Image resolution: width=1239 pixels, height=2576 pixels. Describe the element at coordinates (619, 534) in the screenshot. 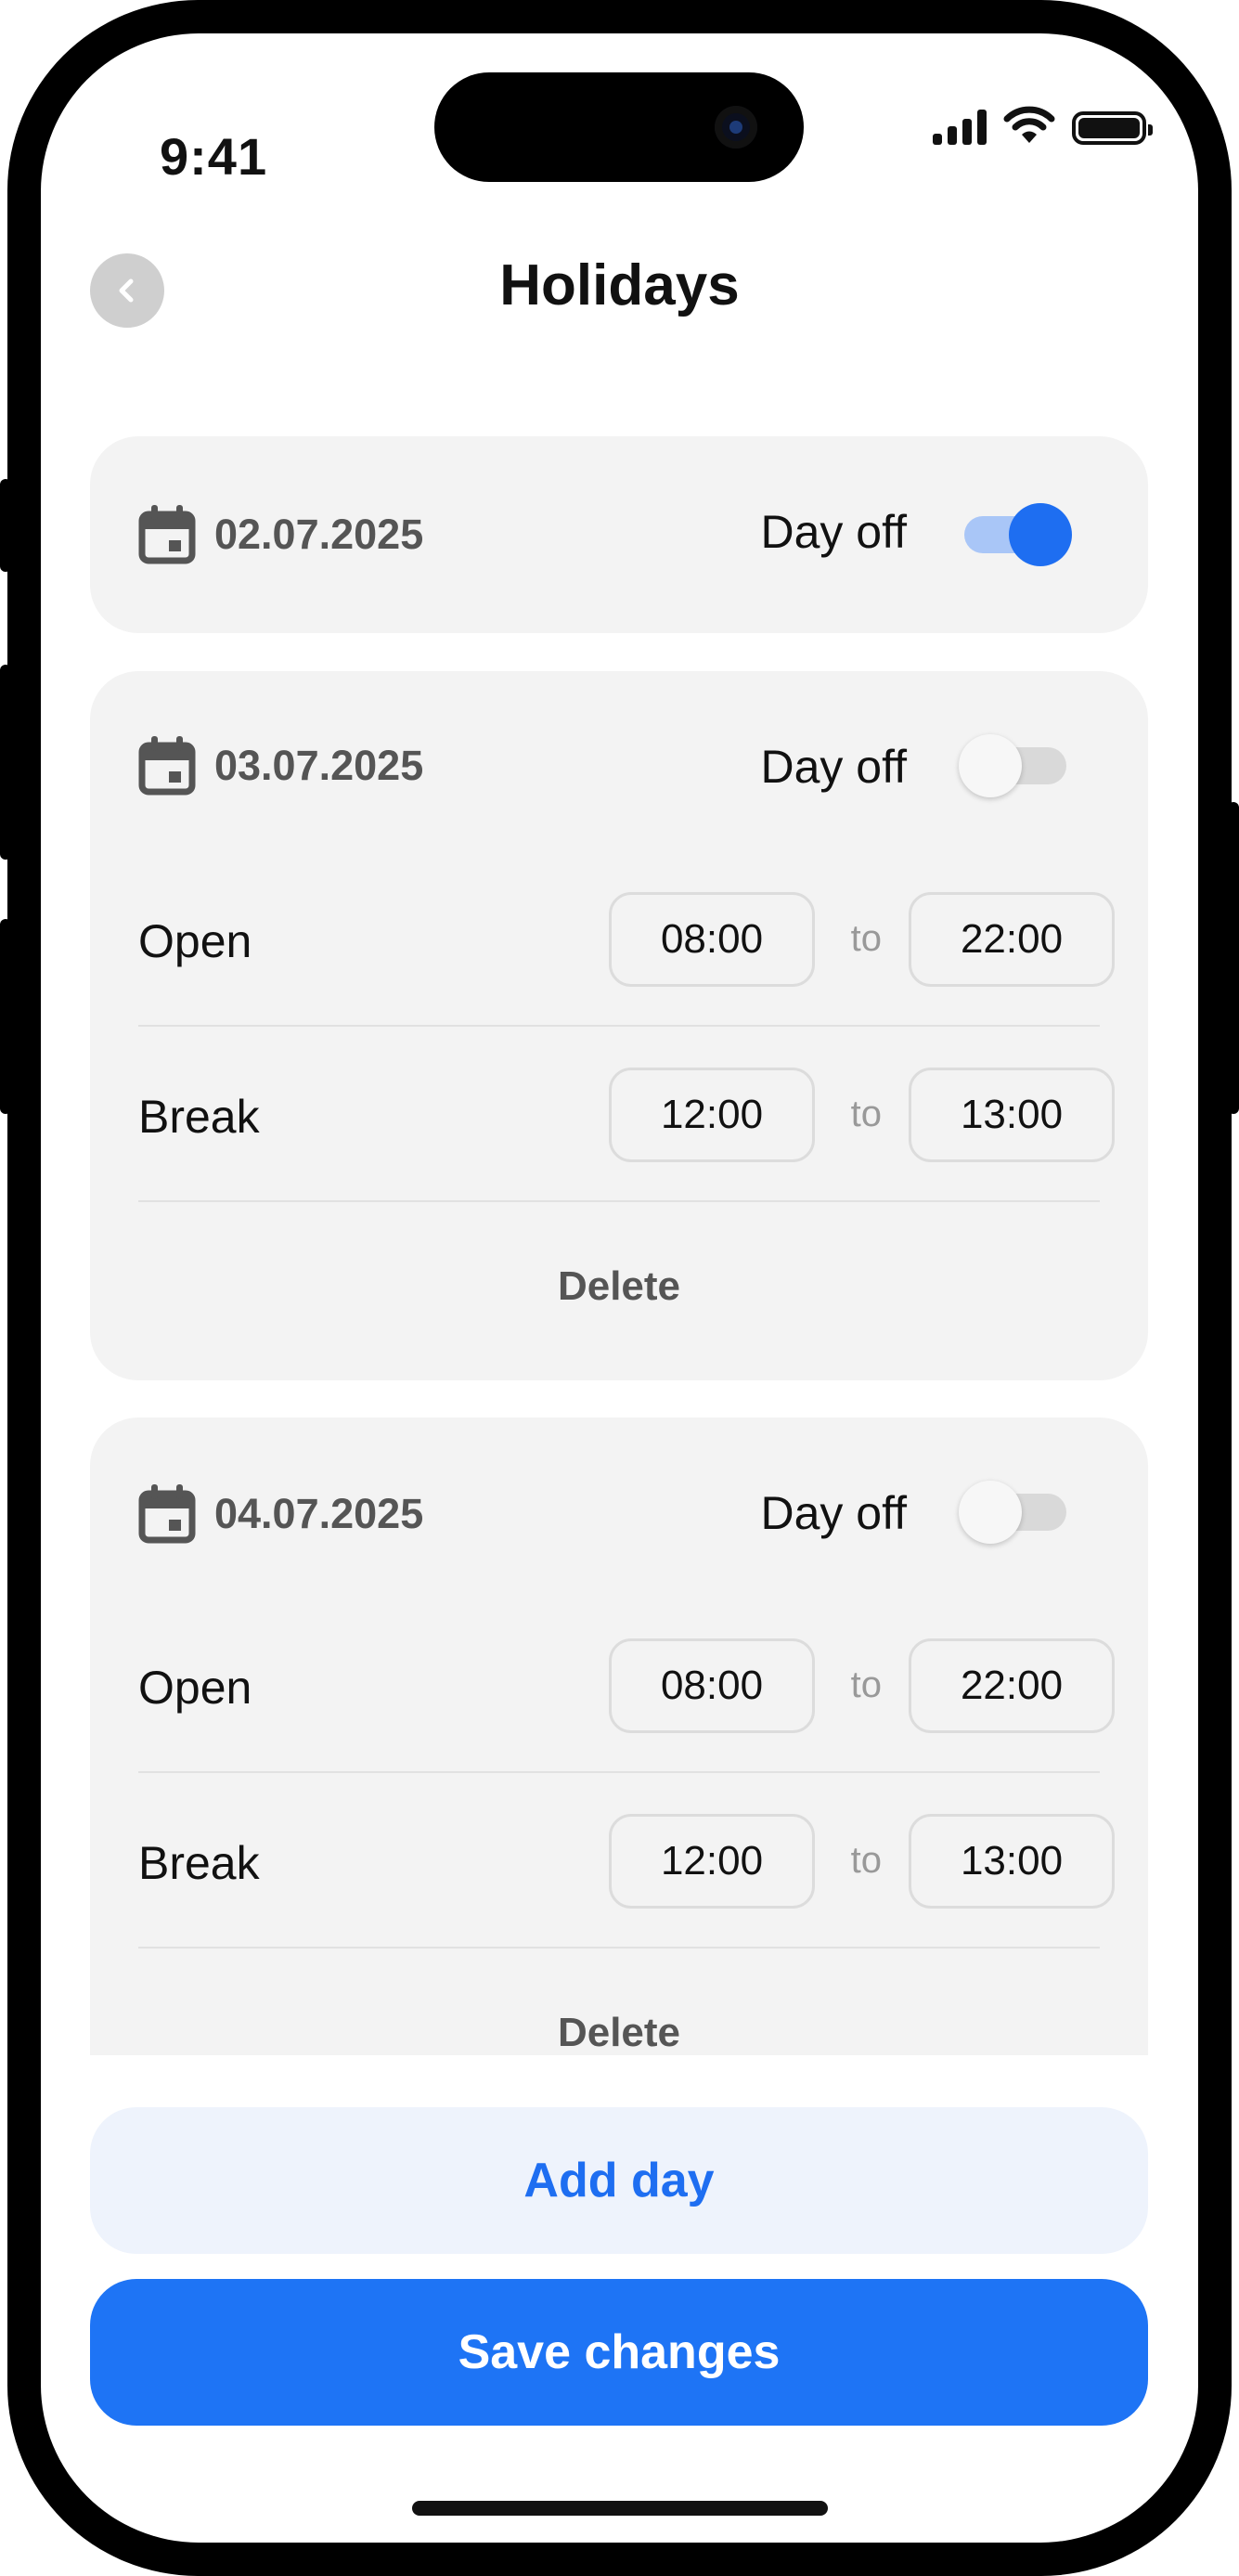

I see `holiday-card: 02.07.2025 Day off` at that location.